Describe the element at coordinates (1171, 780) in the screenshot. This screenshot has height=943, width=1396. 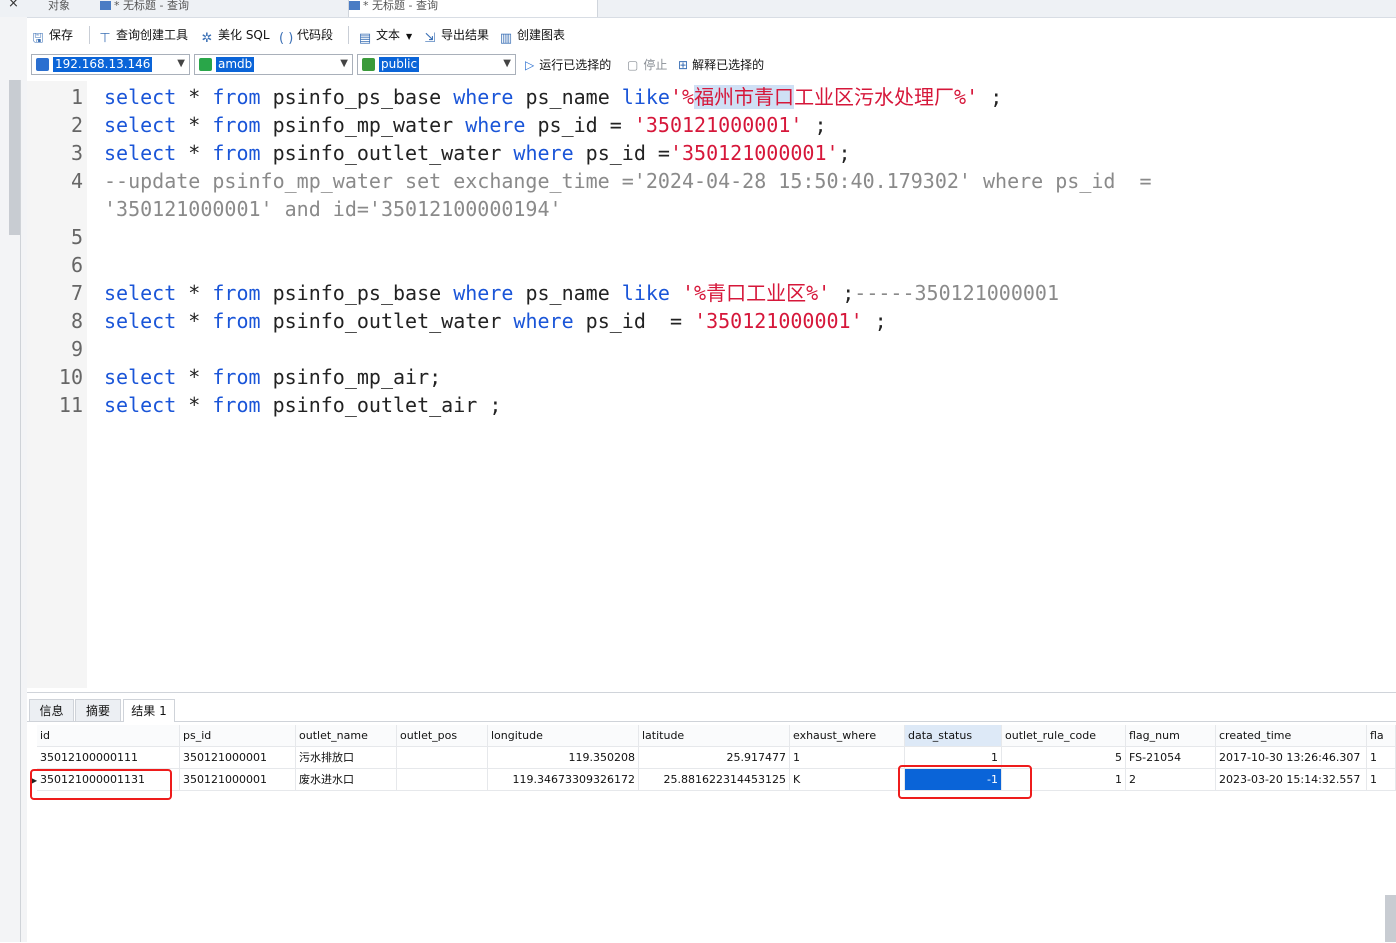
I see `cell-flag-num: 2` at that location.